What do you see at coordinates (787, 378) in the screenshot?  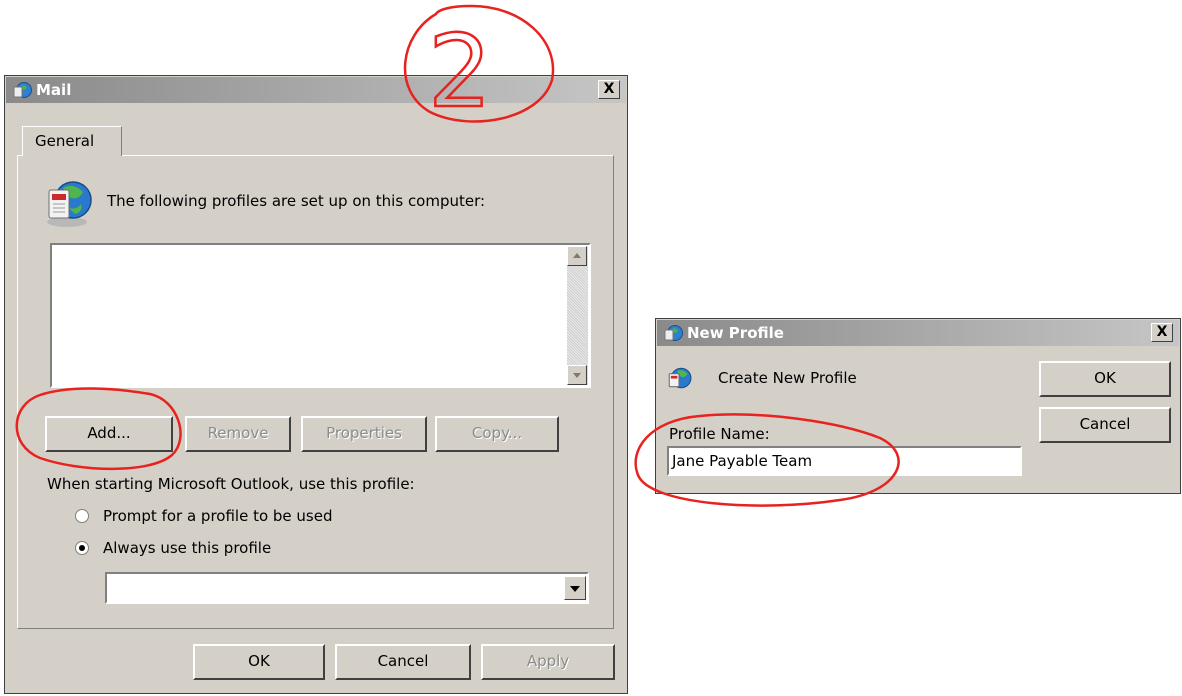 I see `create-profile-heading: Create New Profile` at bounding box center [787, 378].